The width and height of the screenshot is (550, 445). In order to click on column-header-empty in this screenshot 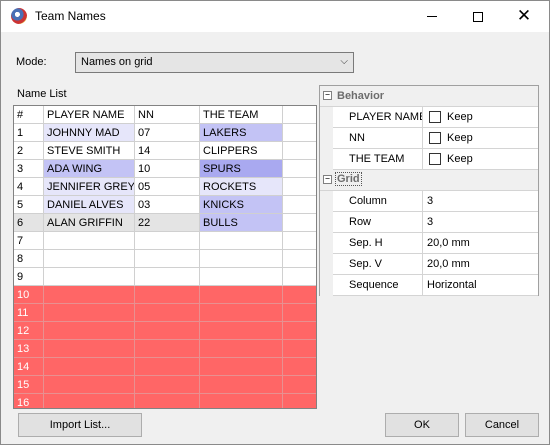, I will do `click(299, 115)`.